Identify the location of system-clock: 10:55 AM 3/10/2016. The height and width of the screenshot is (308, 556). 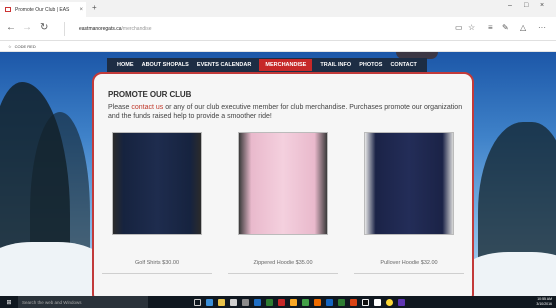
(544, 302).